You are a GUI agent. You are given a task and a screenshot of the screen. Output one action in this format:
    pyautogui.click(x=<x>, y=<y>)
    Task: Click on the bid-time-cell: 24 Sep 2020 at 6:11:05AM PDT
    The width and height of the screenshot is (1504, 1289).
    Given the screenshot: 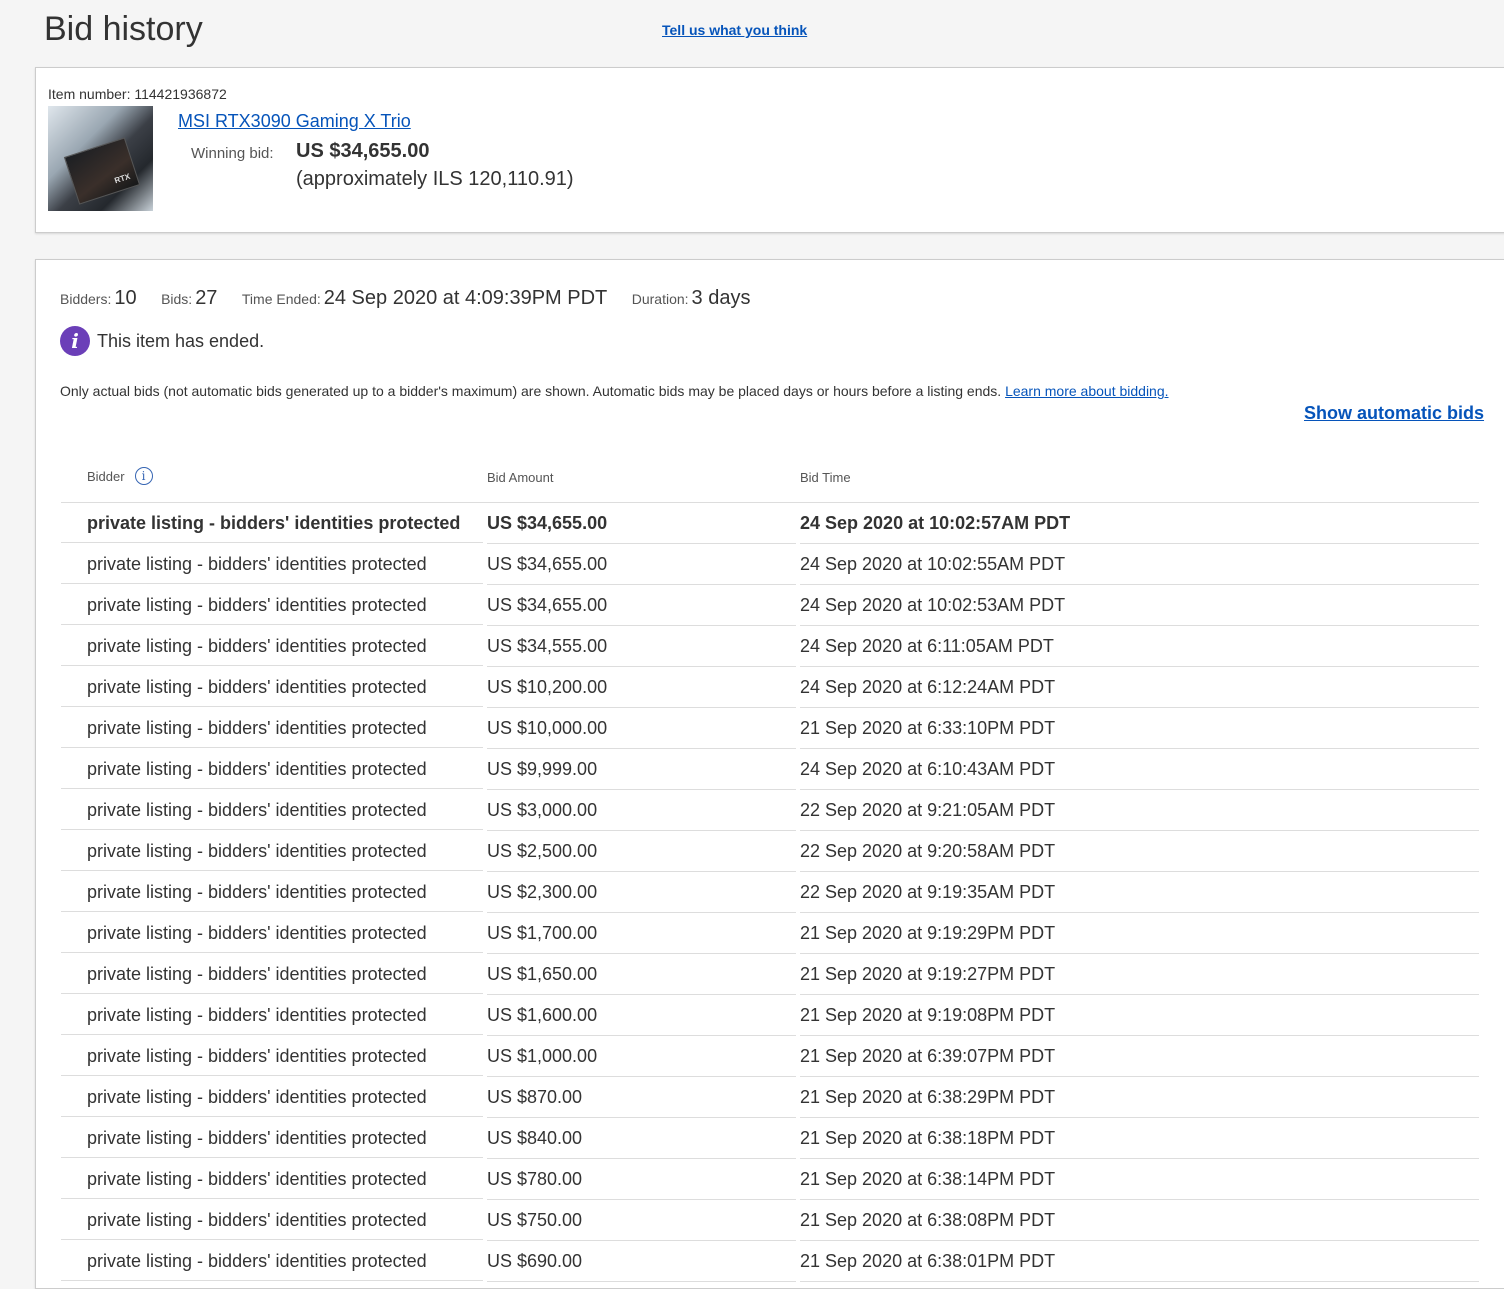 What is the action you would take?
    pyautogui.click(x=1139, y=646)
    